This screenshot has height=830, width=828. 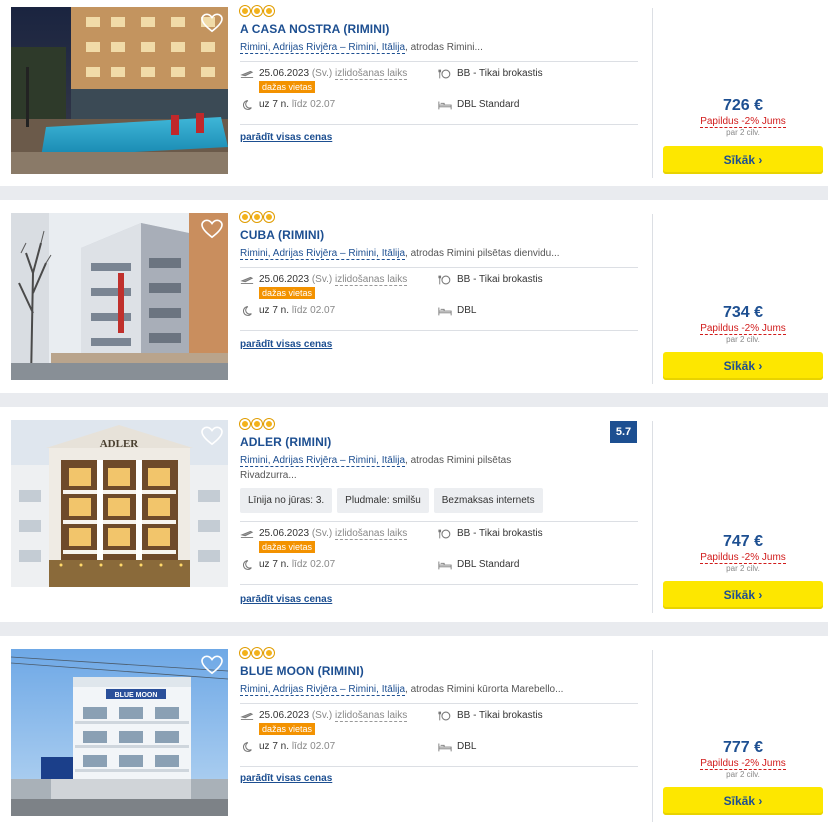 I want to click on hotel-name: ADLER (RIMINI), so click(x=439, y=442).